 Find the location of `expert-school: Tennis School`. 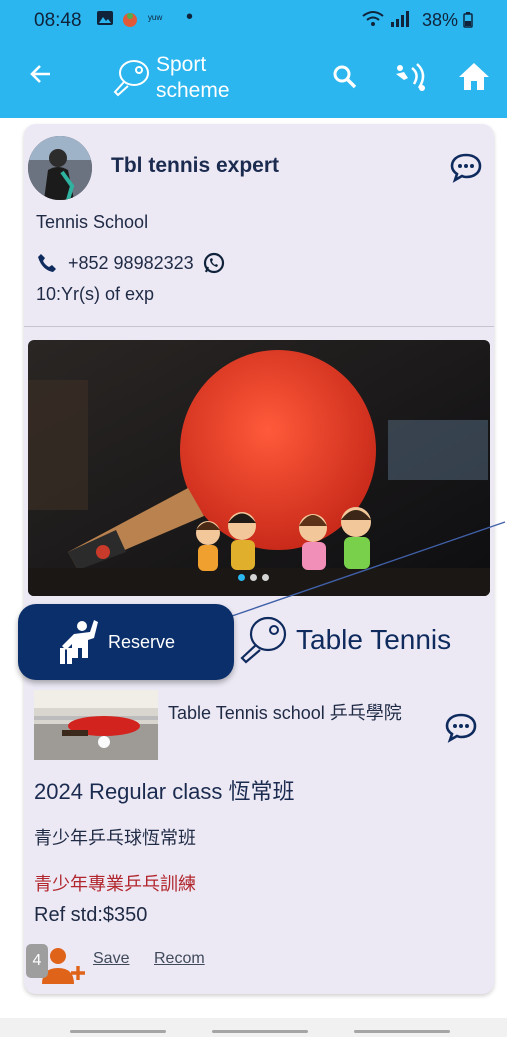

expert-school: Tennis School is located at coordinates (92, 222).